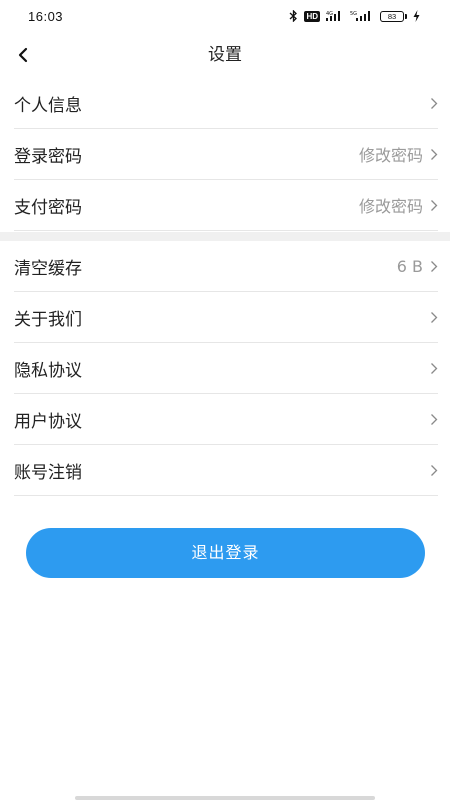 Image resolution: width=450 pixels, height=800 pixels. What do you see at coordinates (48, 370) in the screenshot?
I see `row-label: 隐私协议` at bounding box center [48, 370].